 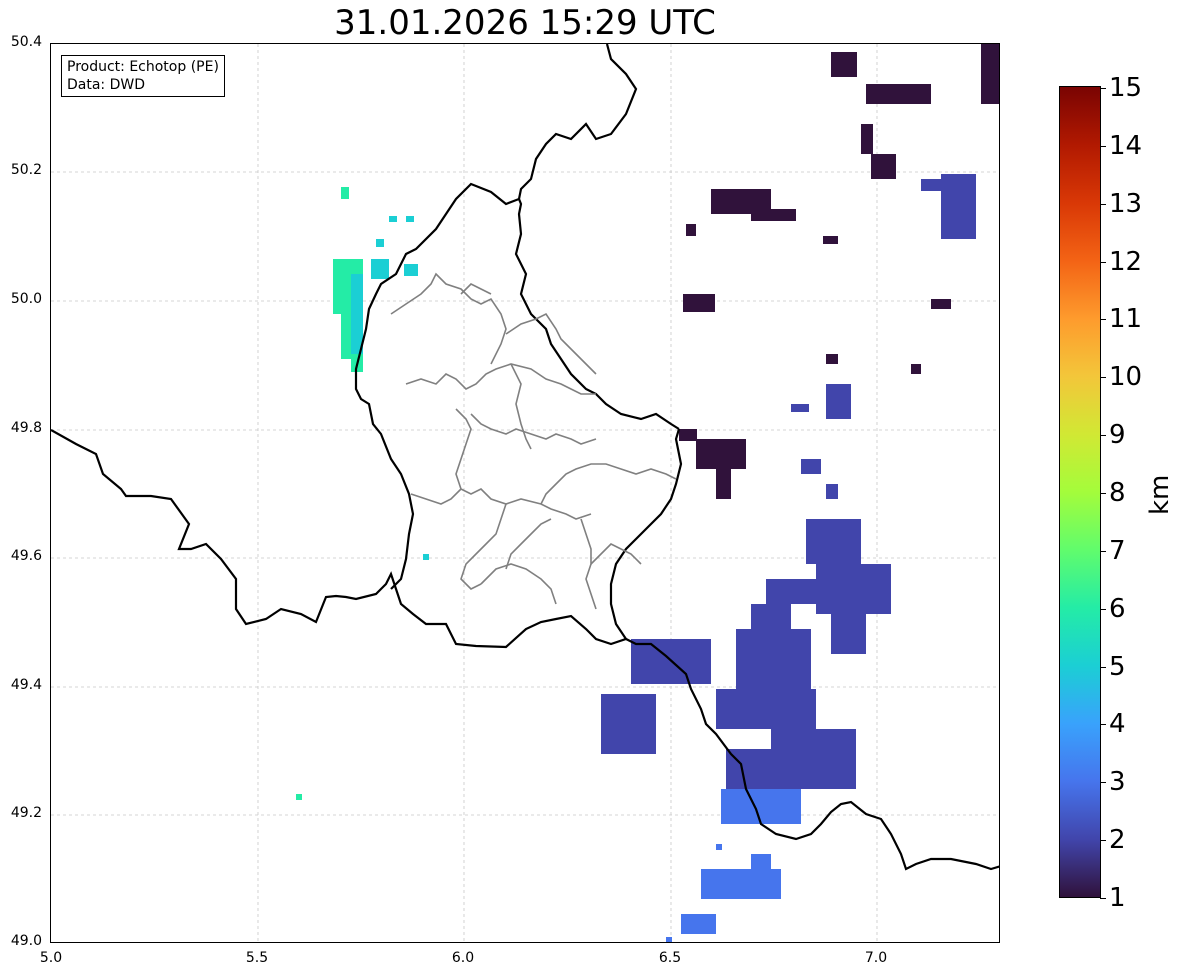 I want to click on y-tick-label: 50.4, so click(x=26, y=42).